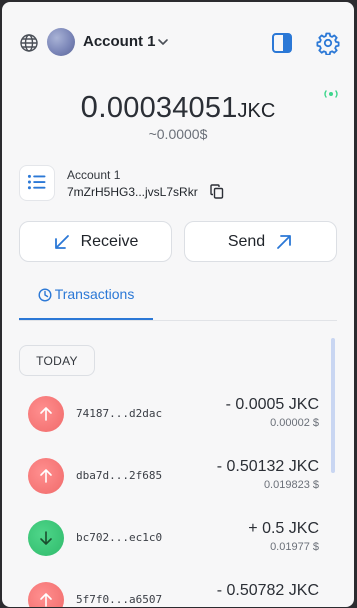 The image size is (357, 608). I want to click on chevron-down-icon, so click(163, 42).